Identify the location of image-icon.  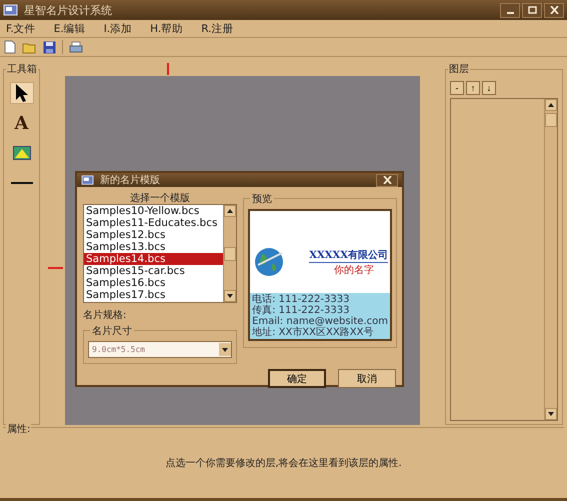
(21, 153).